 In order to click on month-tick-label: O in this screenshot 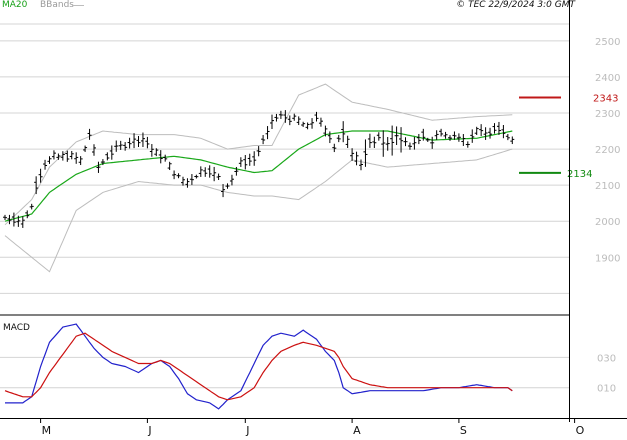, I will do `click(580, 430)`.